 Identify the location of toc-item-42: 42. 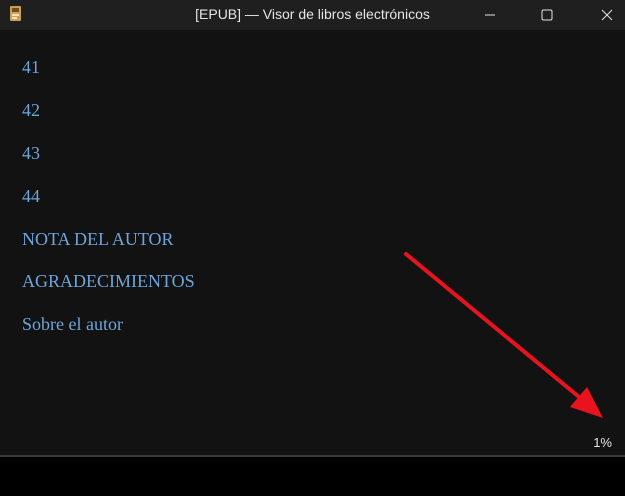
(31, 110).